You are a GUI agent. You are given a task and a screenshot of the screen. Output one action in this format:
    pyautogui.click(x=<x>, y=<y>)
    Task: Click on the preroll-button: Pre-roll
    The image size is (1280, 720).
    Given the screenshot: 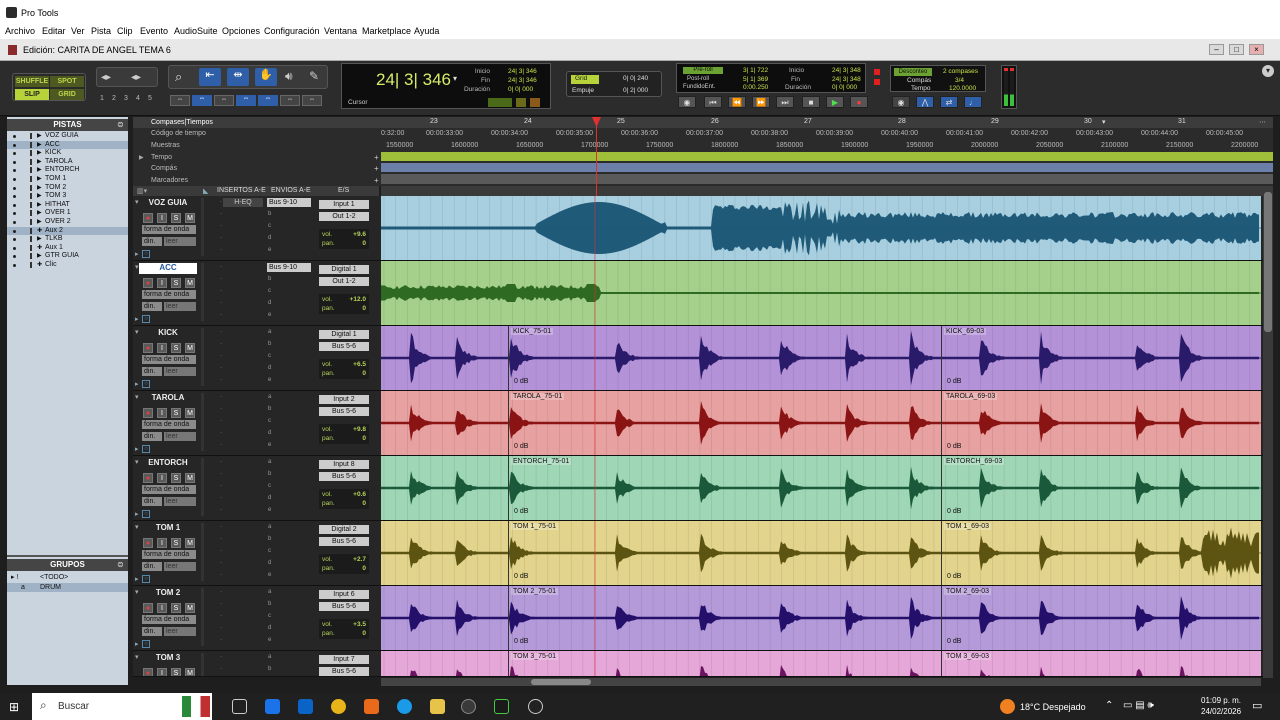 What is the action you would take?
    pyautogui.click(x=703, y=70)
    